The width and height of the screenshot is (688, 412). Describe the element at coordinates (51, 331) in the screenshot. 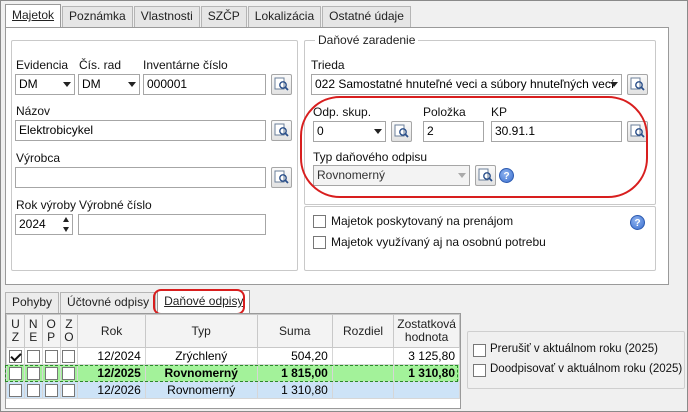

I see `col-op-header: O P` at that location.